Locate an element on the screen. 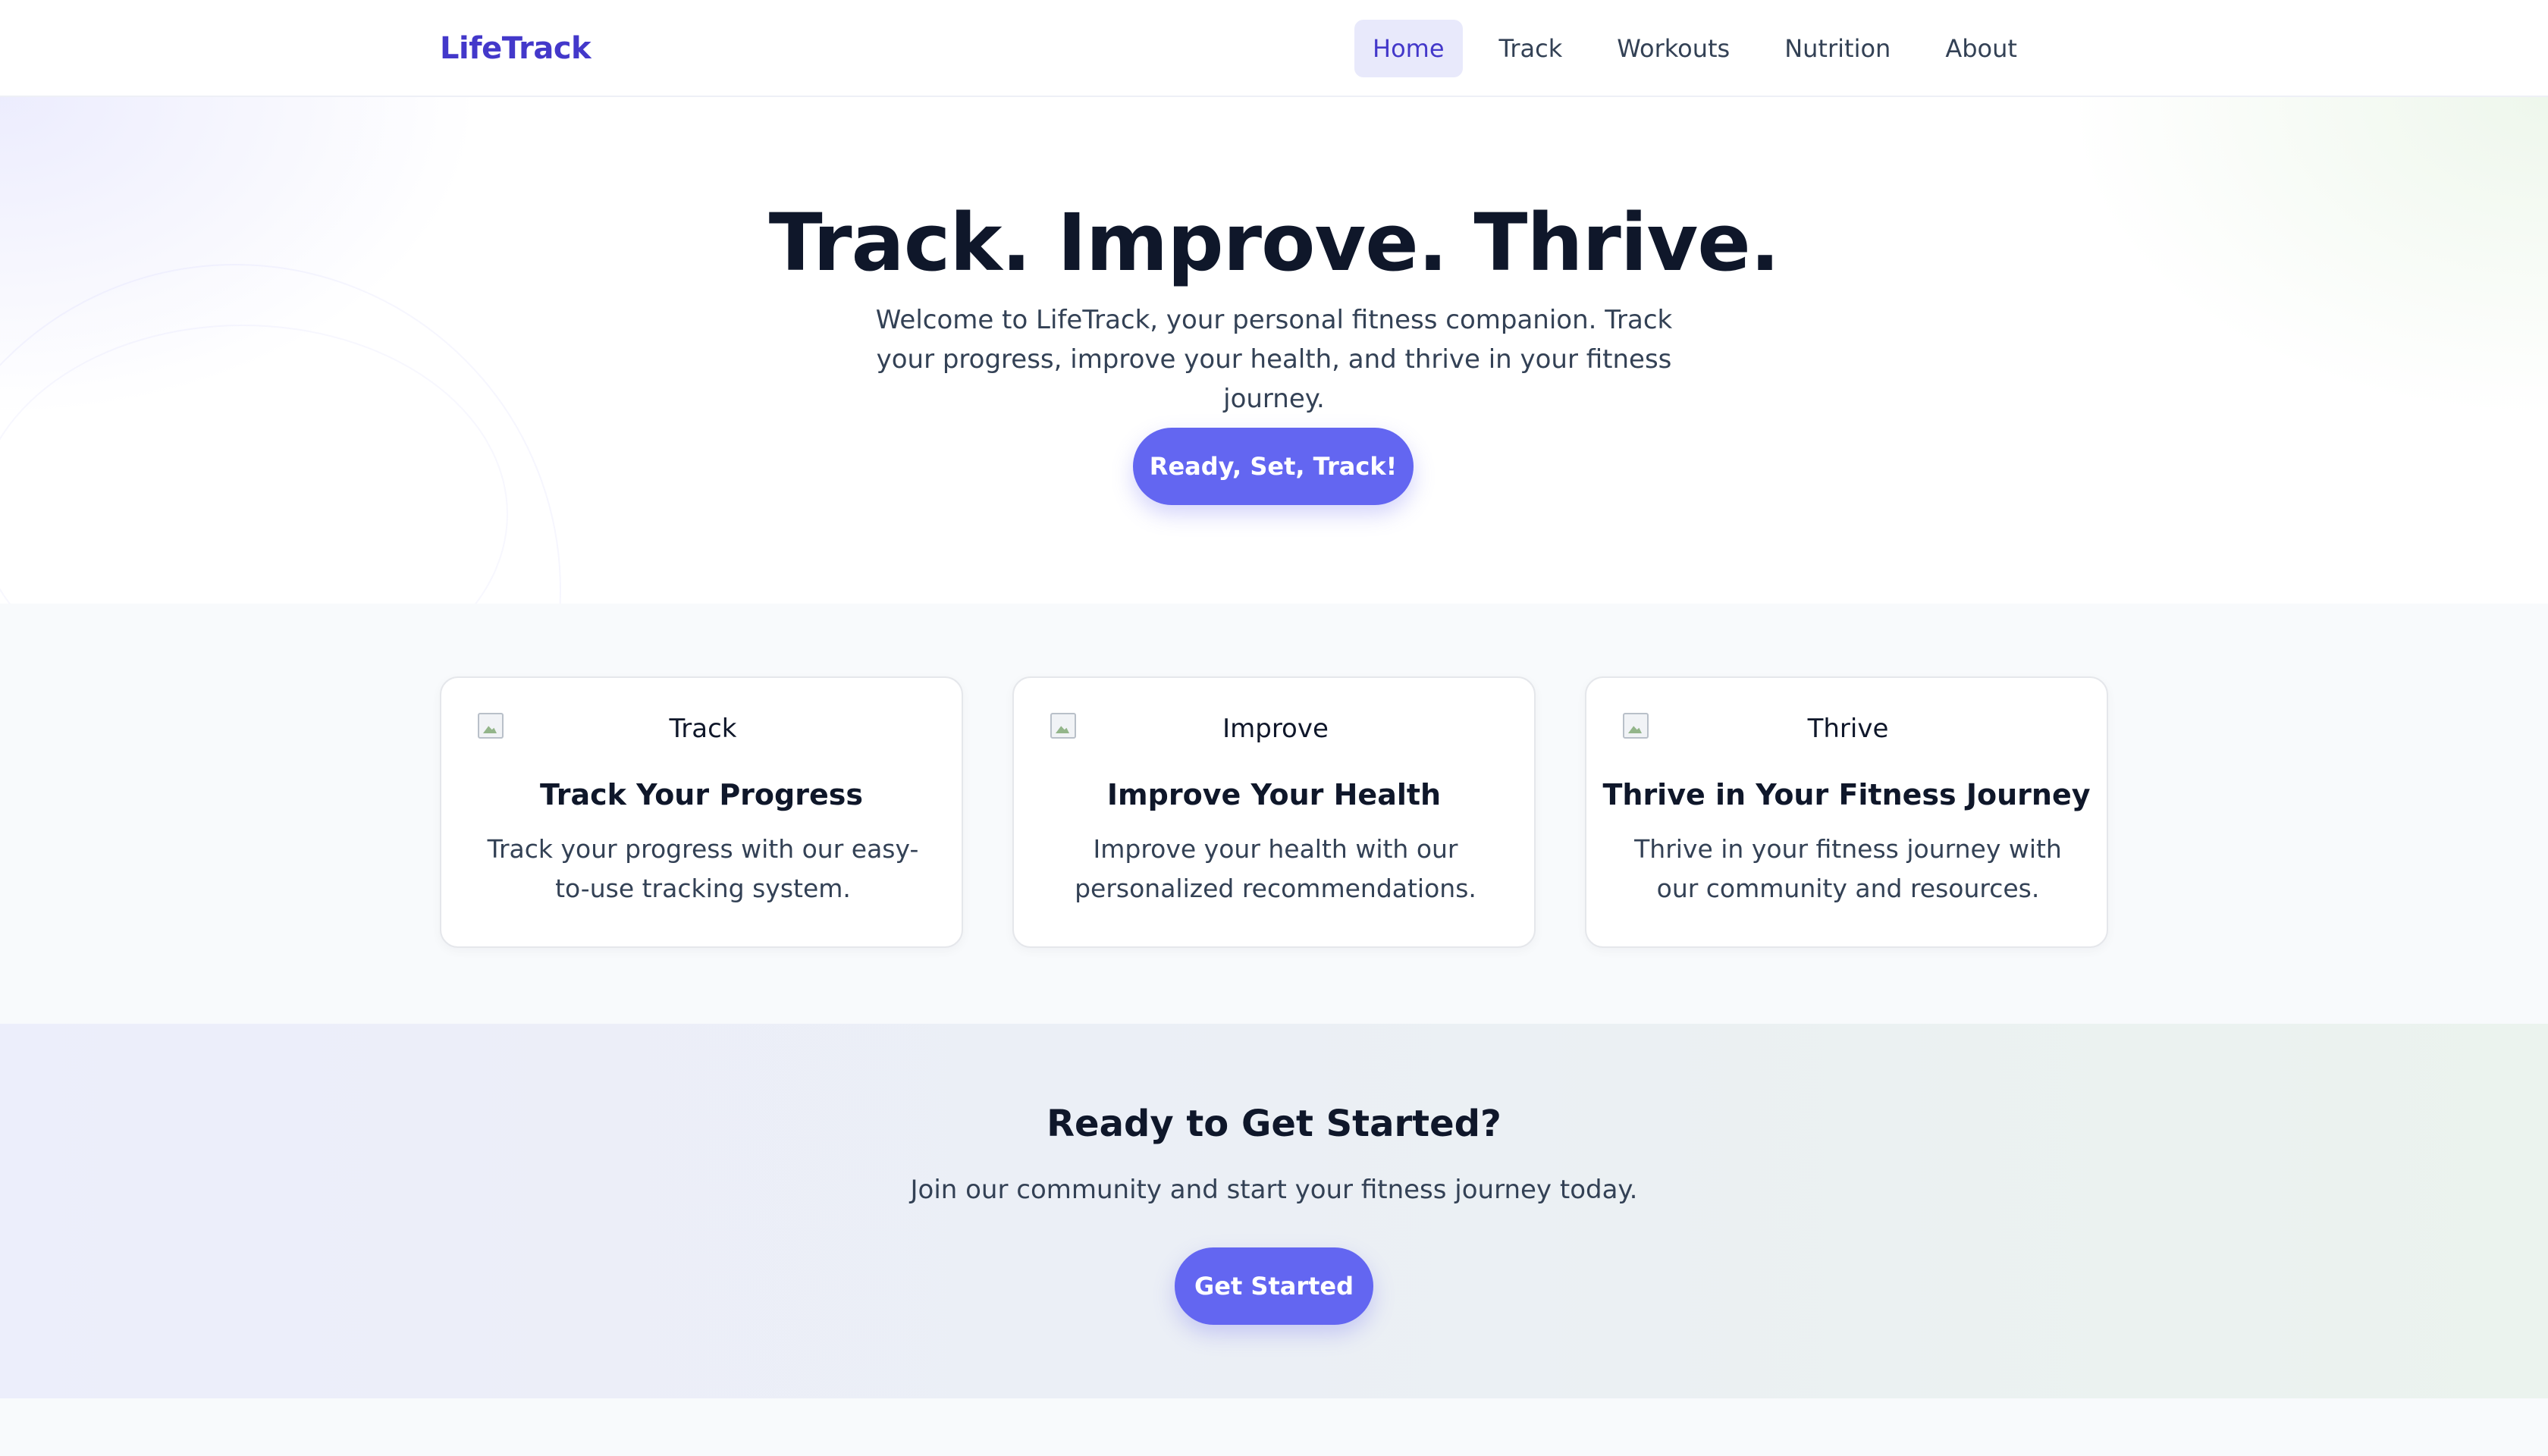 The width and height of the screenshot is (2548, 1456). nav-item-home: Home is located at coordinates (1408, 48).